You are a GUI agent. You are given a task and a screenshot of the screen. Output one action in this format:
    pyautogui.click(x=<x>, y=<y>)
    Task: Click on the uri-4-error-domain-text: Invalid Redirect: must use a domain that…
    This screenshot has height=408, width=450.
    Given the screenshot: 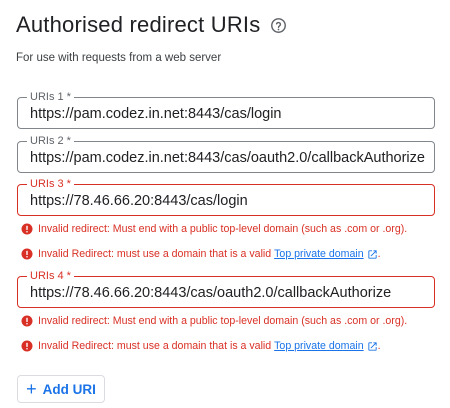 What is the action you would take?
    pyautogui.click(x=156, y=346)
    